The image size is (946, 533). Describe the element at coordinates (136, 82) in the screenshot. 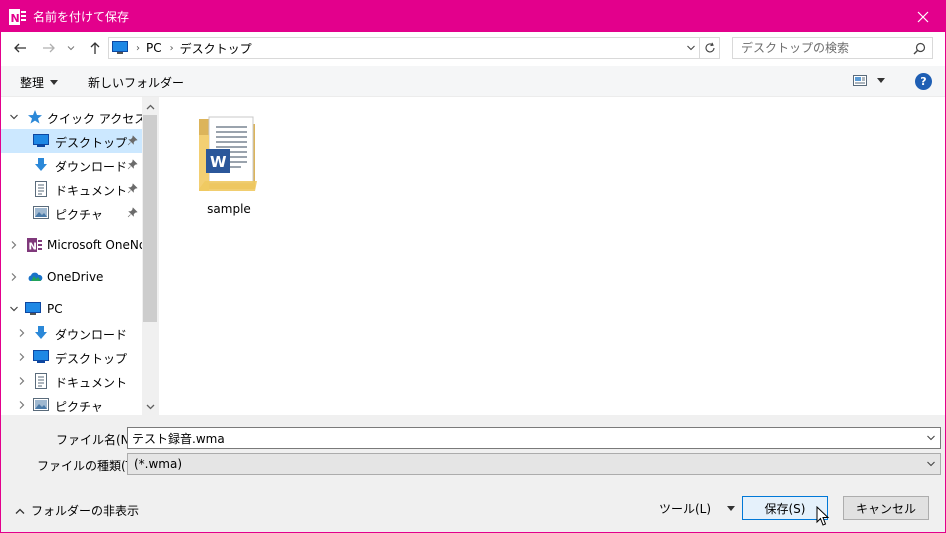

I see `new-folder-button: 新しいフォルダー` at that location.